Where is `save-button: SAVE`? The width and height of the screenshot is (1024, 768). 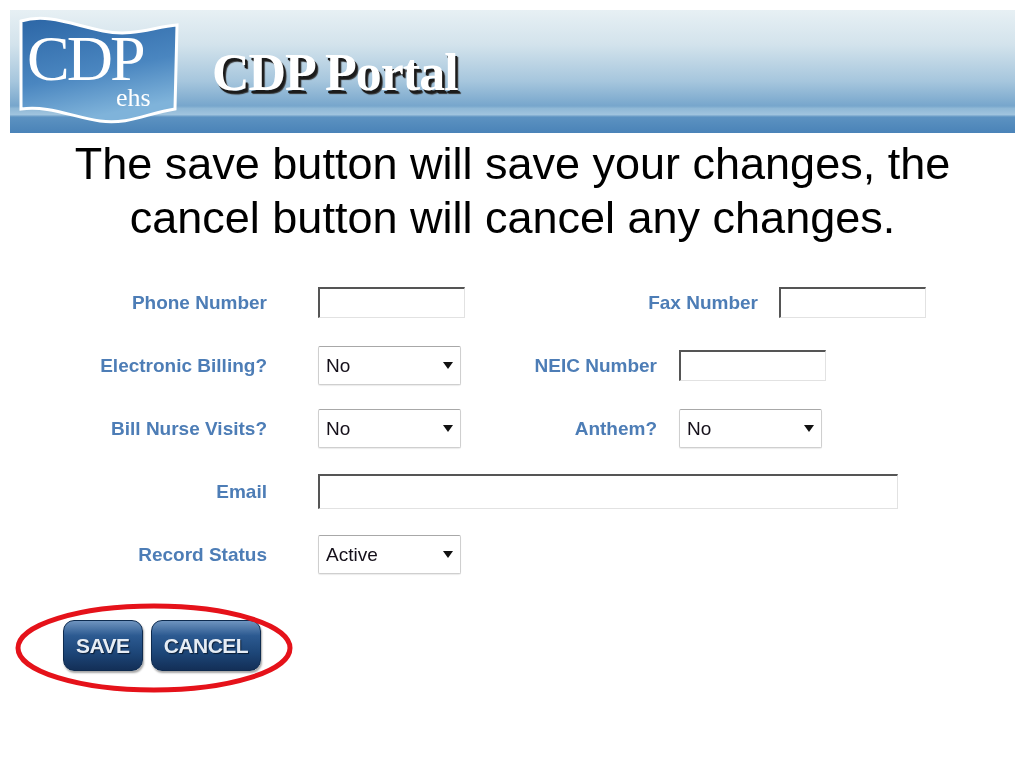 save-button: SAVE is located at coordinates (103, 645).